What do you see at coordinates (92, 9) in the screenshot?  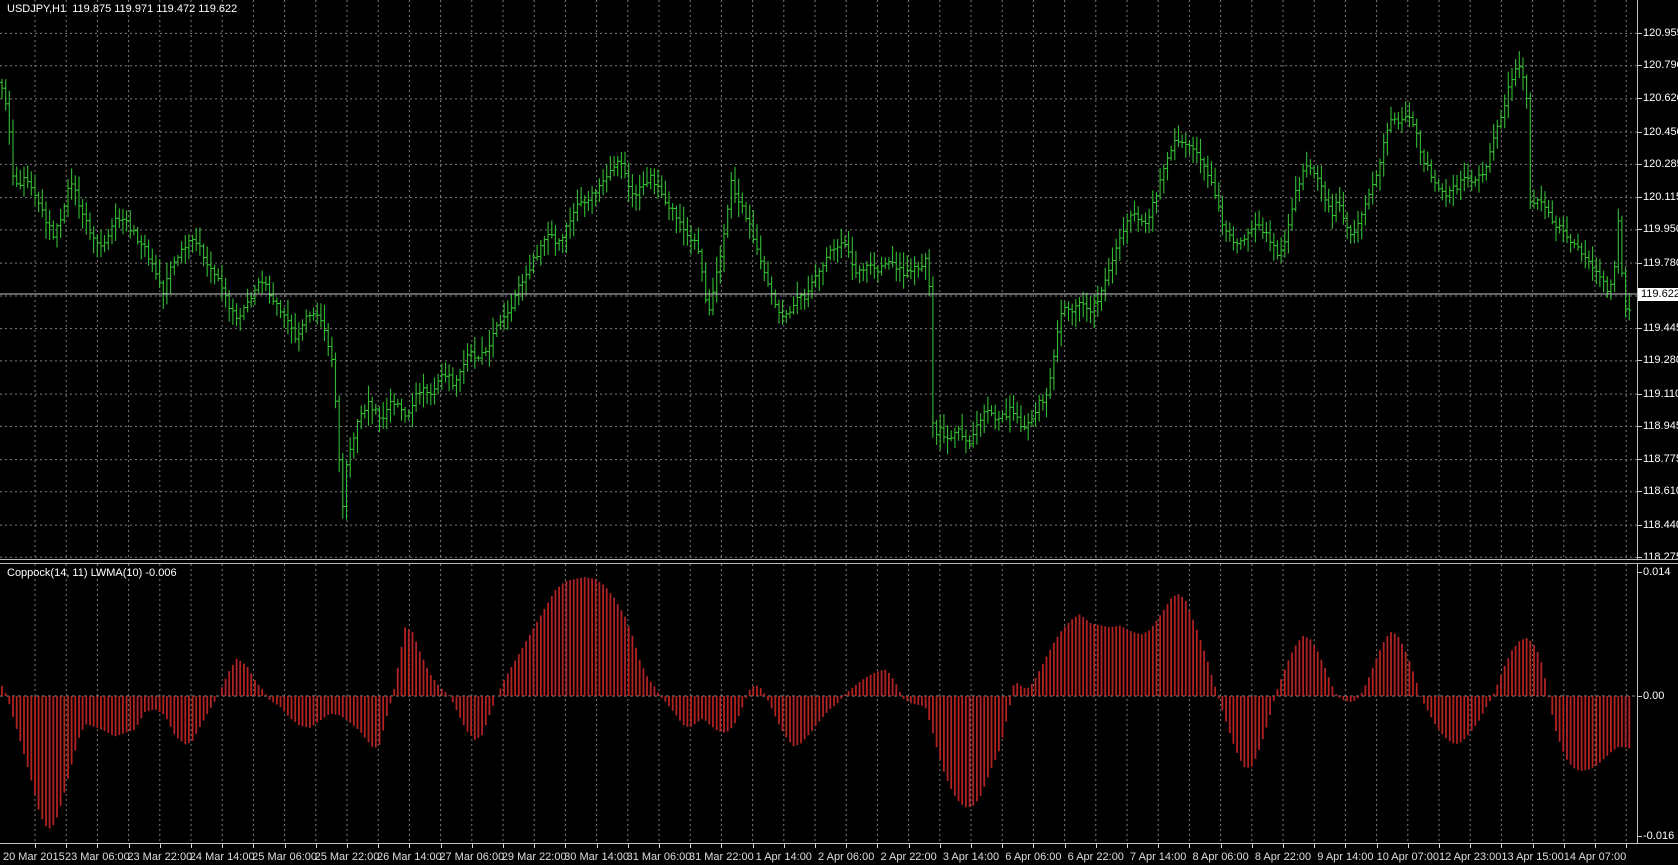 I see `open-value: 119.875` at bounding box center [92, 9].